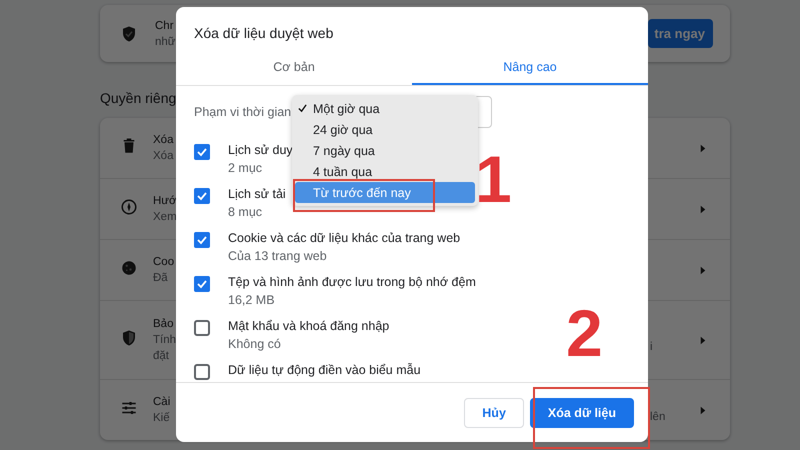 The width and height of the screenshot is (800, 450). Describe the element at coordinates (352, 282) in the screenshot. I see `item-label: Tệp và hình ảnh được lưu trong bộ nhớ đệm` at that location.